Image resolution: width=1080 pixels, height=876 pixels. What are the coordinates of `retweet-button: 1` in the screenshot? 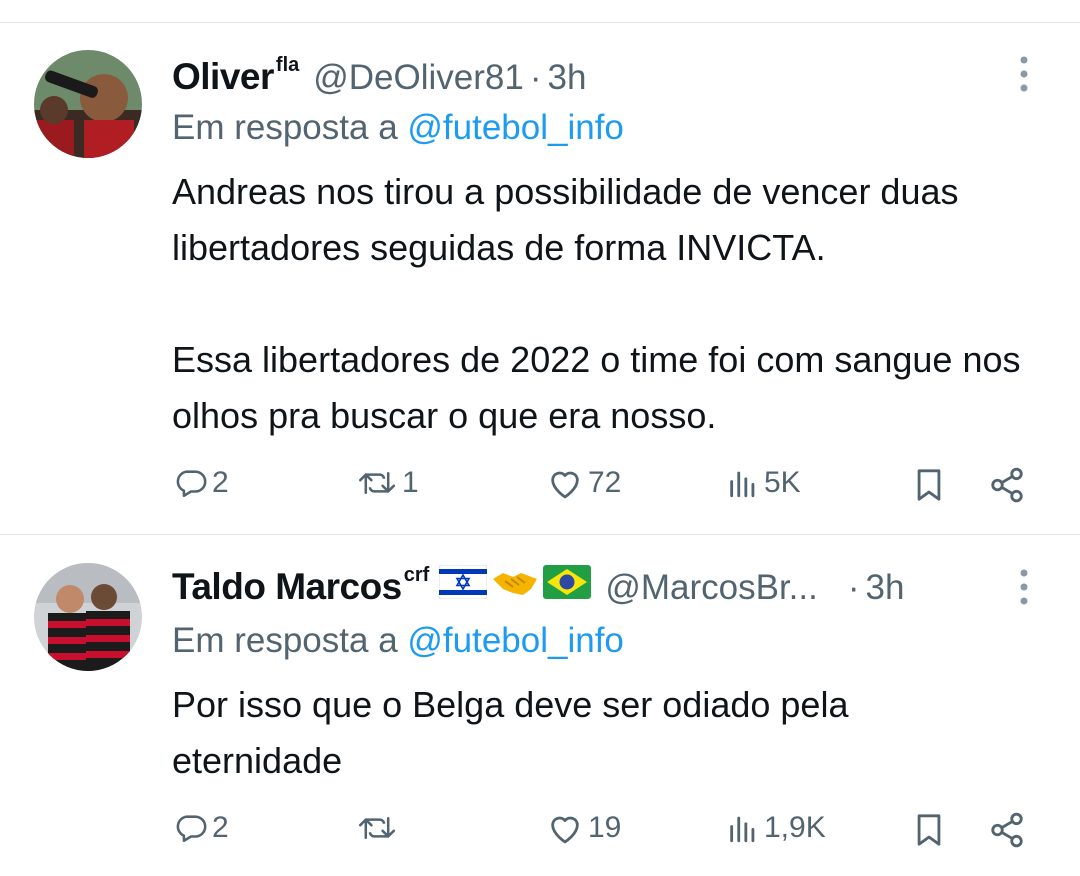 It's located at (387, 483).